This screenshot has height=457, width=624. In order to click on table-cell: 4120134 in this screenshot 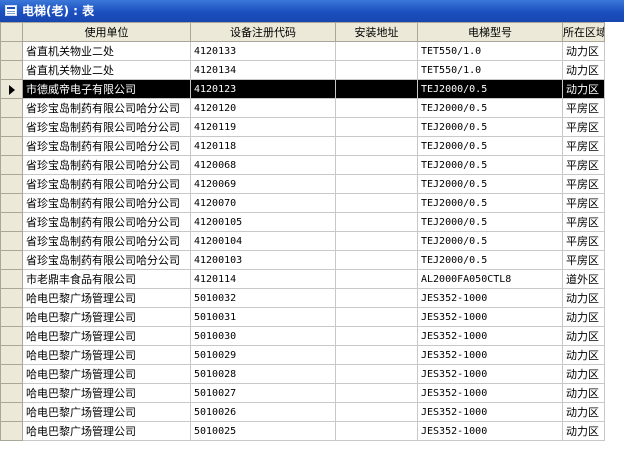, I will do `click(263, 70)`.